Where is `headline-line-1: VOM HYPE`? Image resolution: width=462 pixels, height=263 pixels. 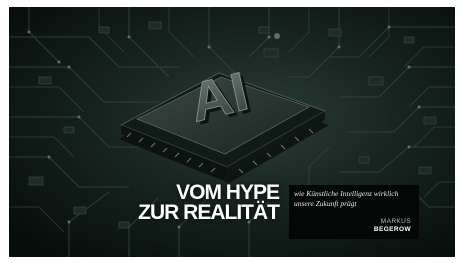 headline-line-1: VOM HYPE is located at coordinates (228, 192).